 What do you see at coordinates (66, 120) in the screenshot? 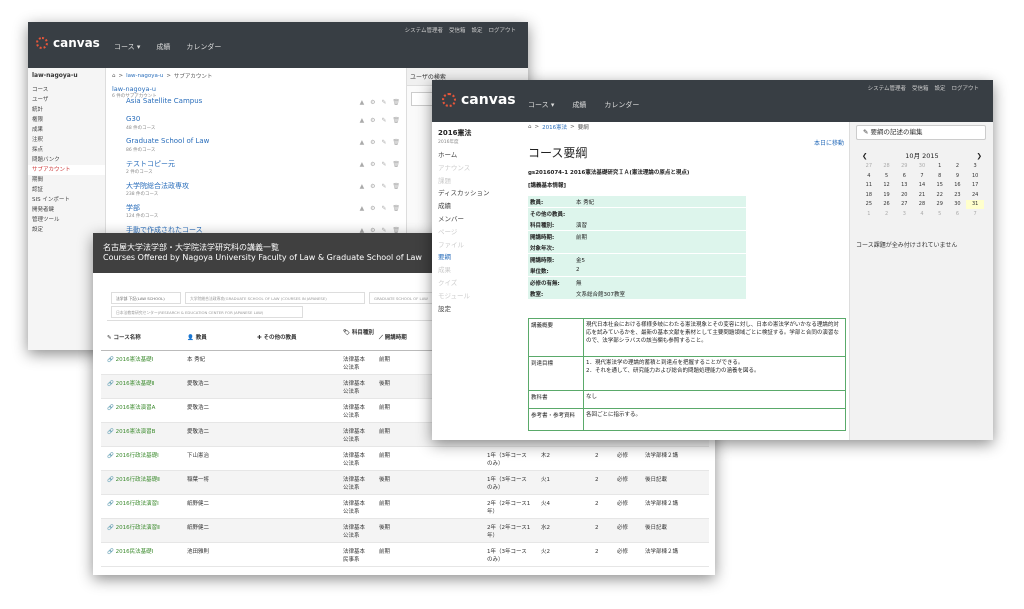
I see `sidebar-item-permissions: 権限` at bounding box center [66, 120].